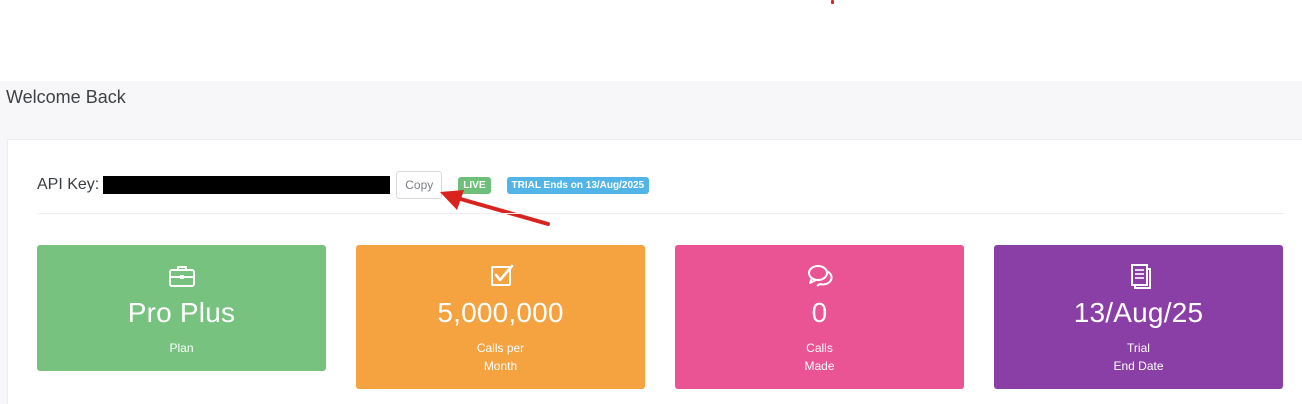  What do you see at coordinates (500, 312) in the screenshot?
I see `calls-per-month-value: 5,000,000` at bounding box center [500, 312].